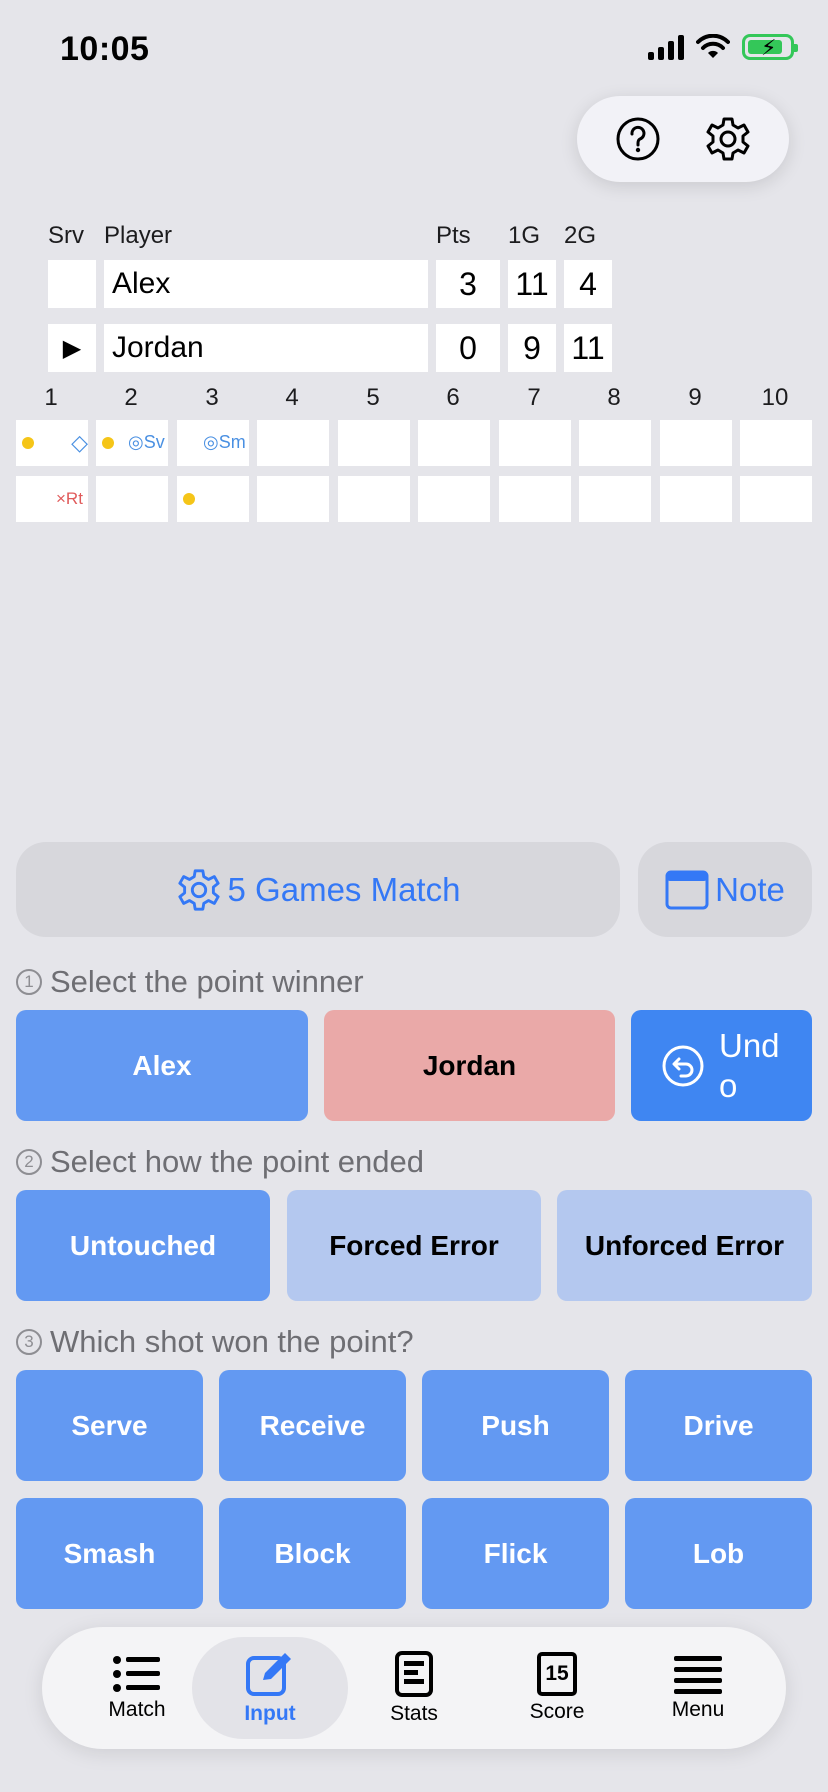 The image size is (828, 1792). What do you see at coordinates (29, 1342) in the screenshot?
I see `step-number-icon: 3` at bounding box center [29, 1342].